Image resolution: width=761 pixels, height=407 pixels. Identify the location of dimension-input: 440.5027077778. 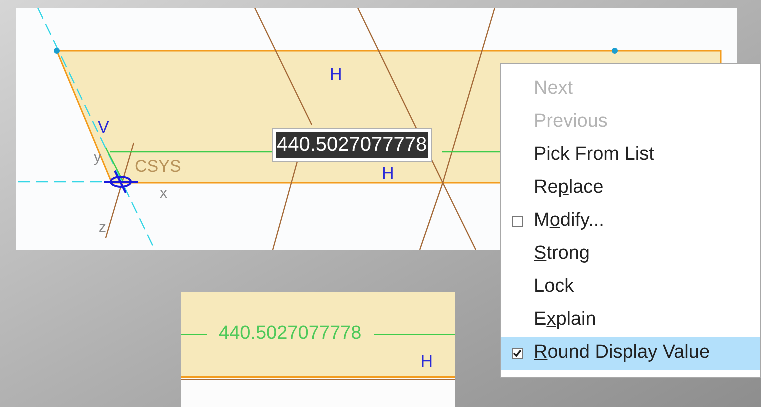
(352, 145).